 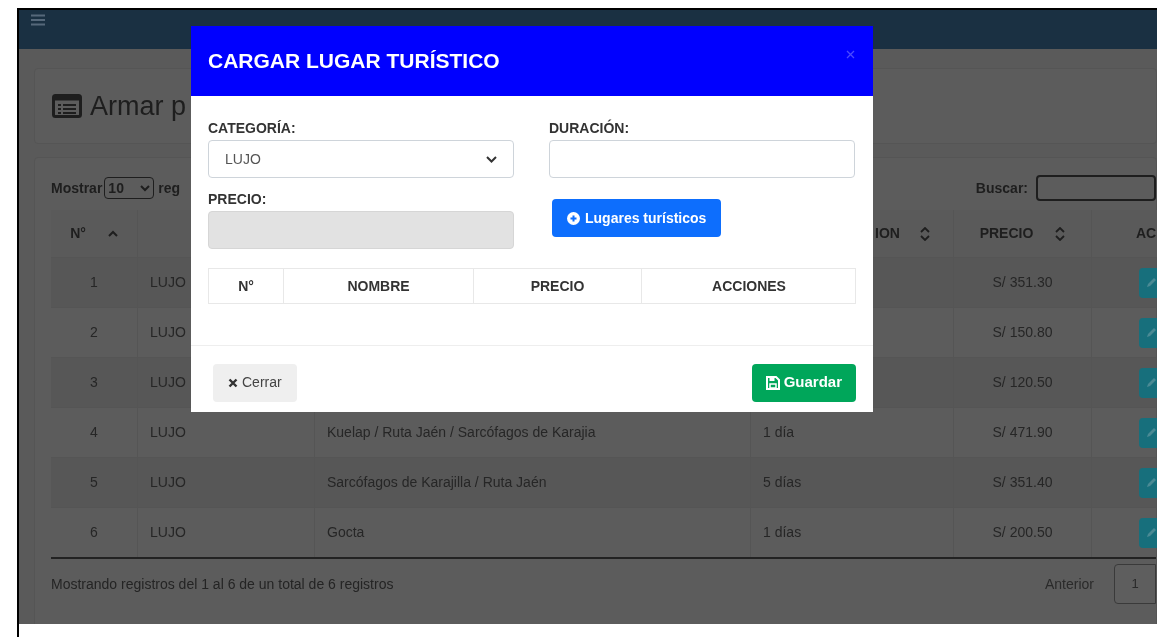 I want to click on page-length-select: 10, so click(x=129, y=188).